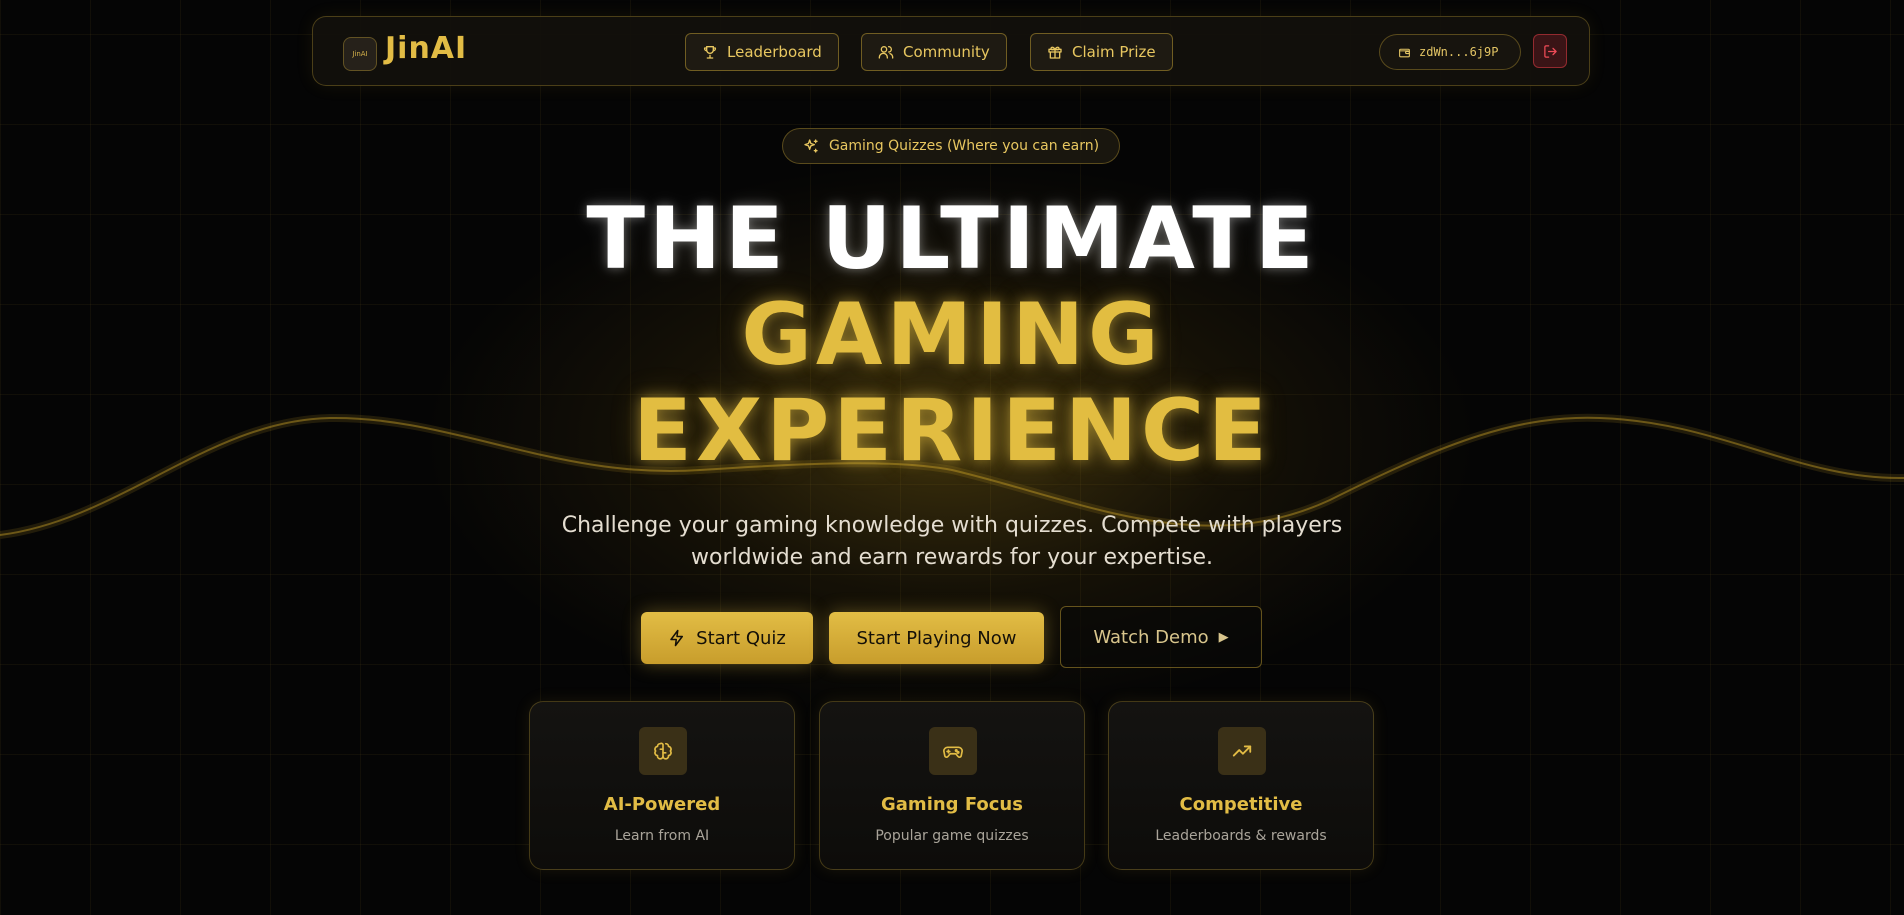  What do you see at coordinates (426, 48) in the screenshot?
I see `brand-name: JinAI` at bounding box center [426, 48].